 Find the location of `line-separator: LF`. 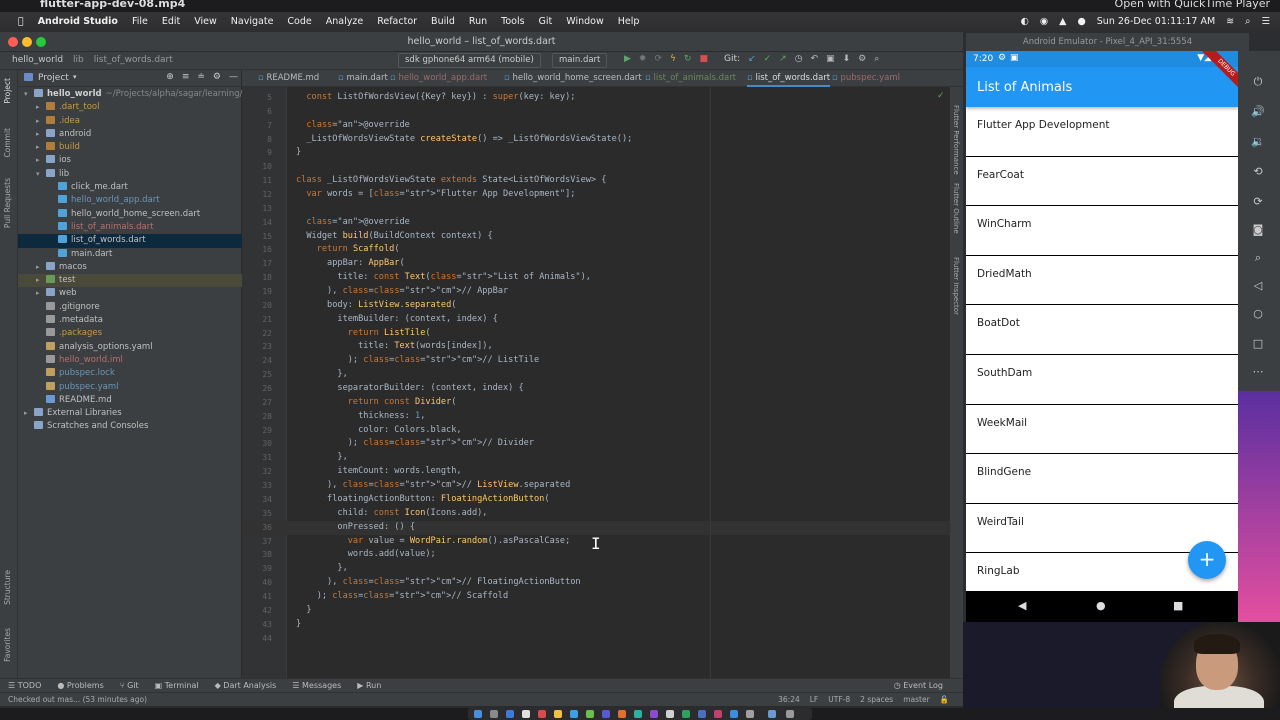

line-separator: LF is located at coordinates (814, 699).